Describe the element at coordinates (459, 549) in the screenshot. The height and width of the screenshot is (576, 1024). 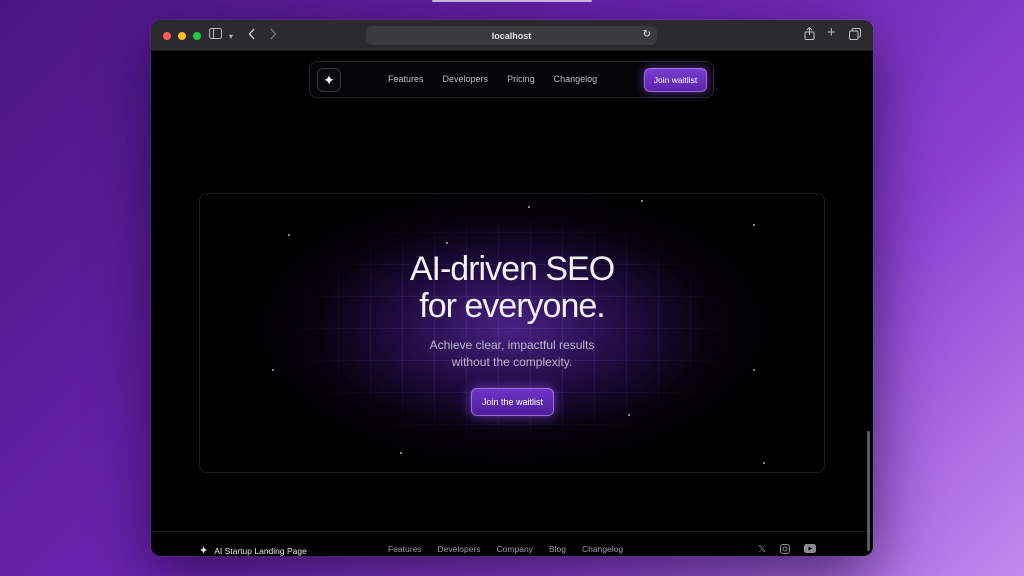
I see `footer-link-developers: Developers` at that location.